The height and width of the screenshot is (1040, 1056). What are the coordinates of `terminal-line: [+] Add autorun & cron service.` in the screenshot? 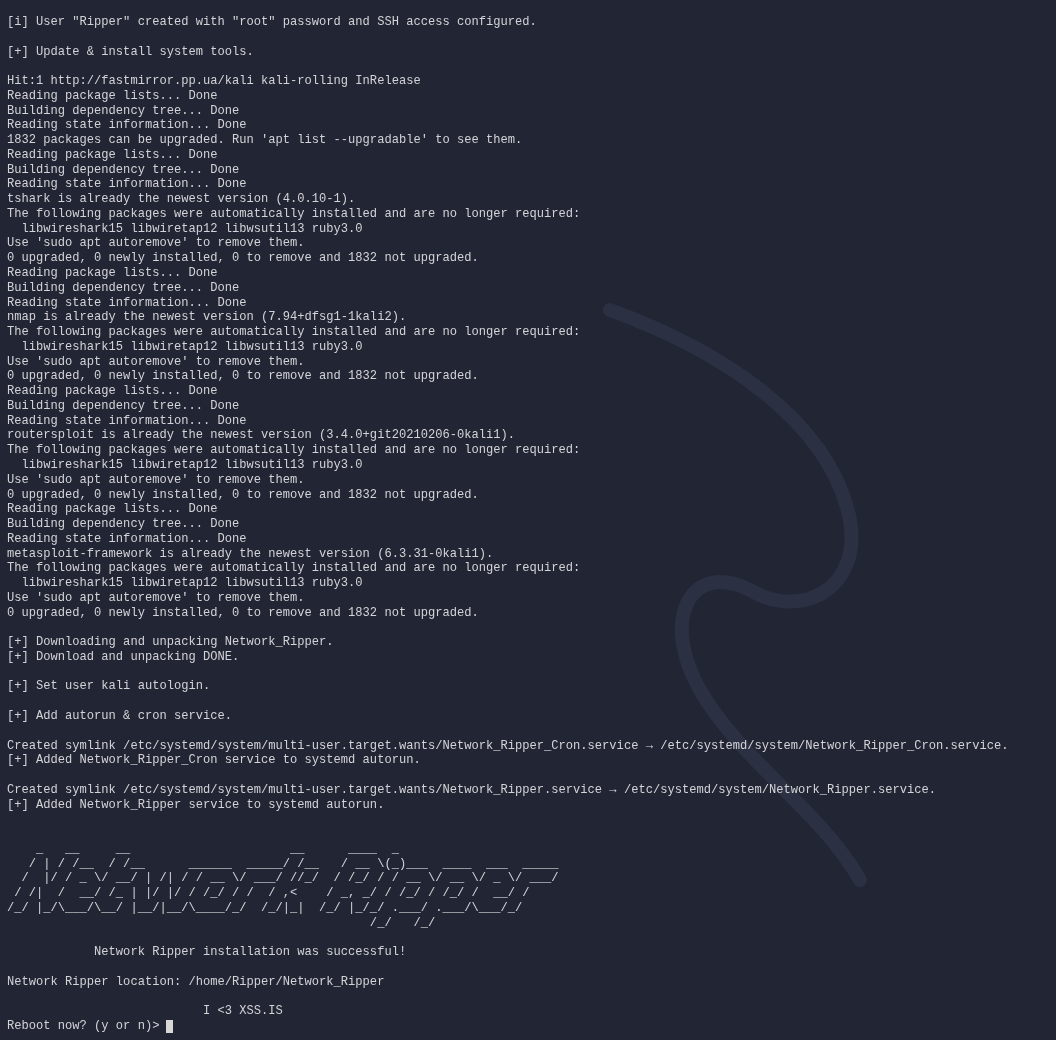 It's located at (119, 716).